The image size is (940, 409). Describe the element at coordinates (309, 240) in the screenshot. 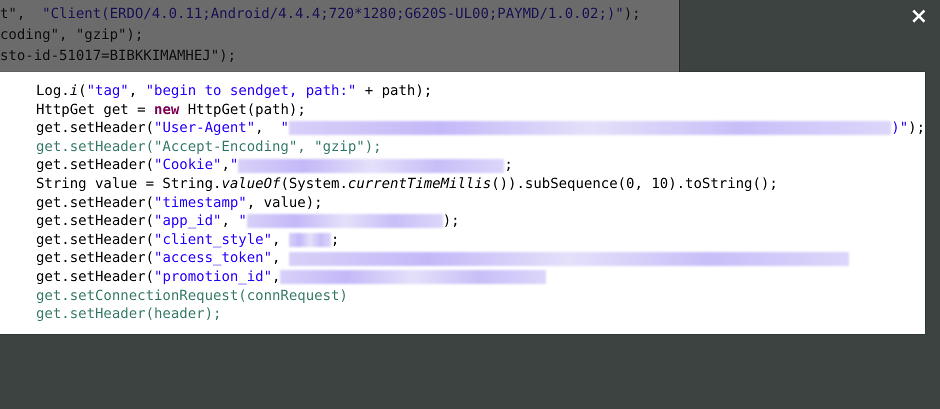

I see `blurred-redaction` at that location.